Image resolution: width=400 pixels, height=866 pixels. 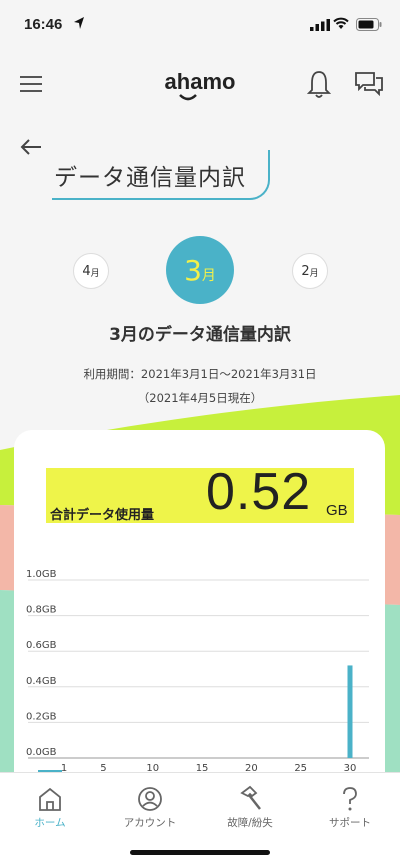 I want to click on chart-y-tick-label: 1.0GB, so click(x=41, y=574).